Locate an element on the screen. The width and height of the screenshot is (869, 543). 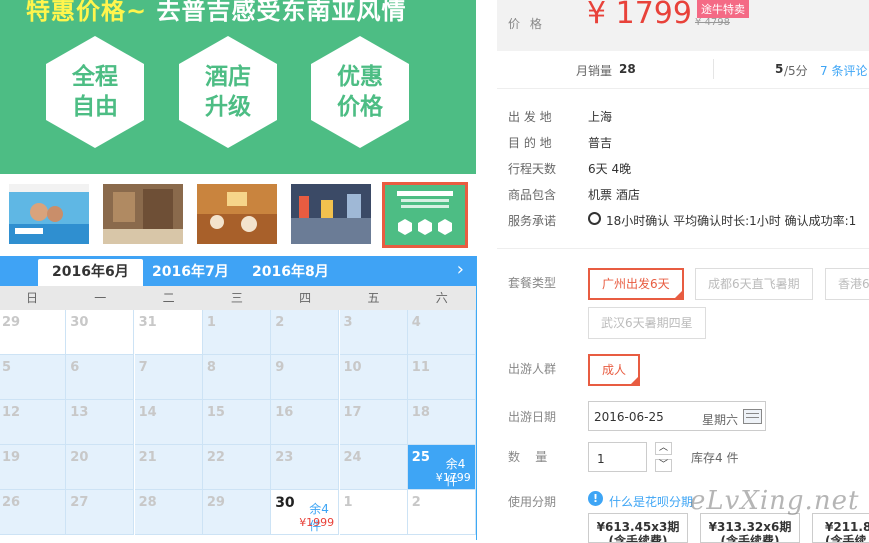
day-number: 18 is located at coordinates (420, 412).